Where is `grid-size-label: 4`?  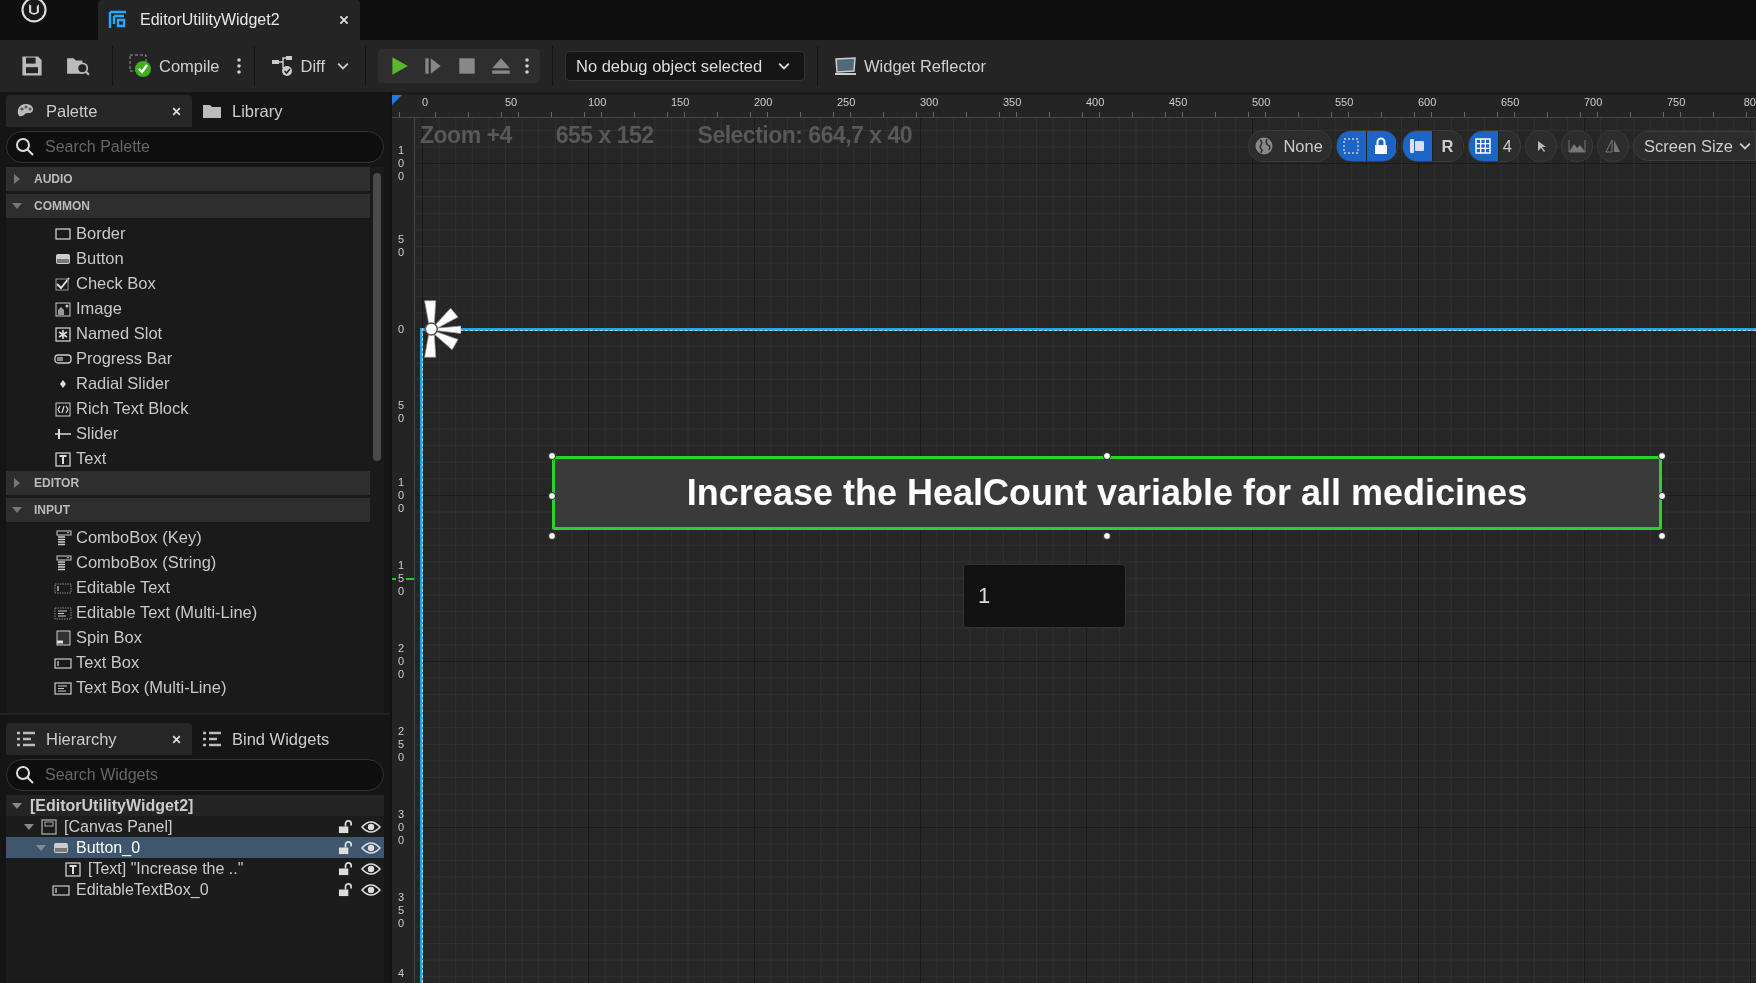 grid-size-label: 4 is located at coordinates (1509, 146).